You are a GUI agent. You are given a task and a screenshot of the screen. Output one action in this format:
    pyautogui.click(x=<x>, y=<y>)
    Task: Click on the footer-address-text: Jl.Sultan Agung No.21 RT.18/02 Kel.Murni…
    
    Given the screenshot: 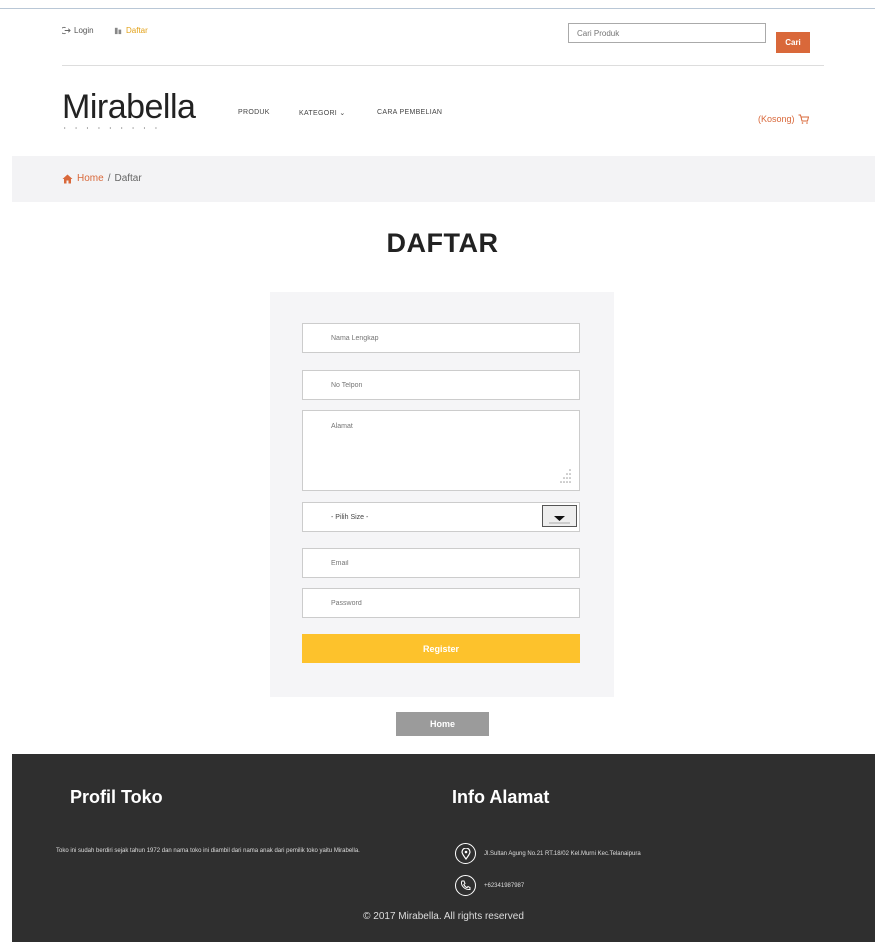 What is the action you would take?
    pyautogui.click(x=562, y=853)
    